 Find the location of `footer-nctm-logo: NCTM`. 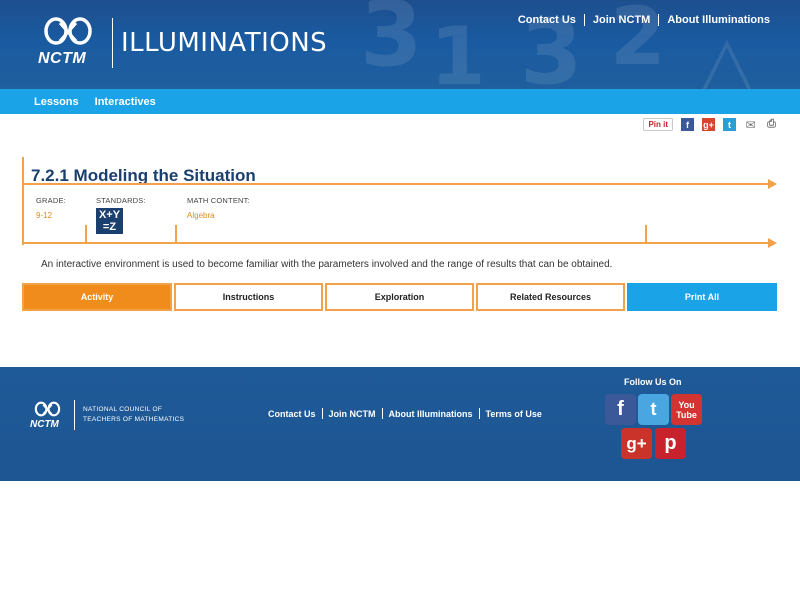

footer-nctm-logo: NCTM is located at coordinates (48, 415).